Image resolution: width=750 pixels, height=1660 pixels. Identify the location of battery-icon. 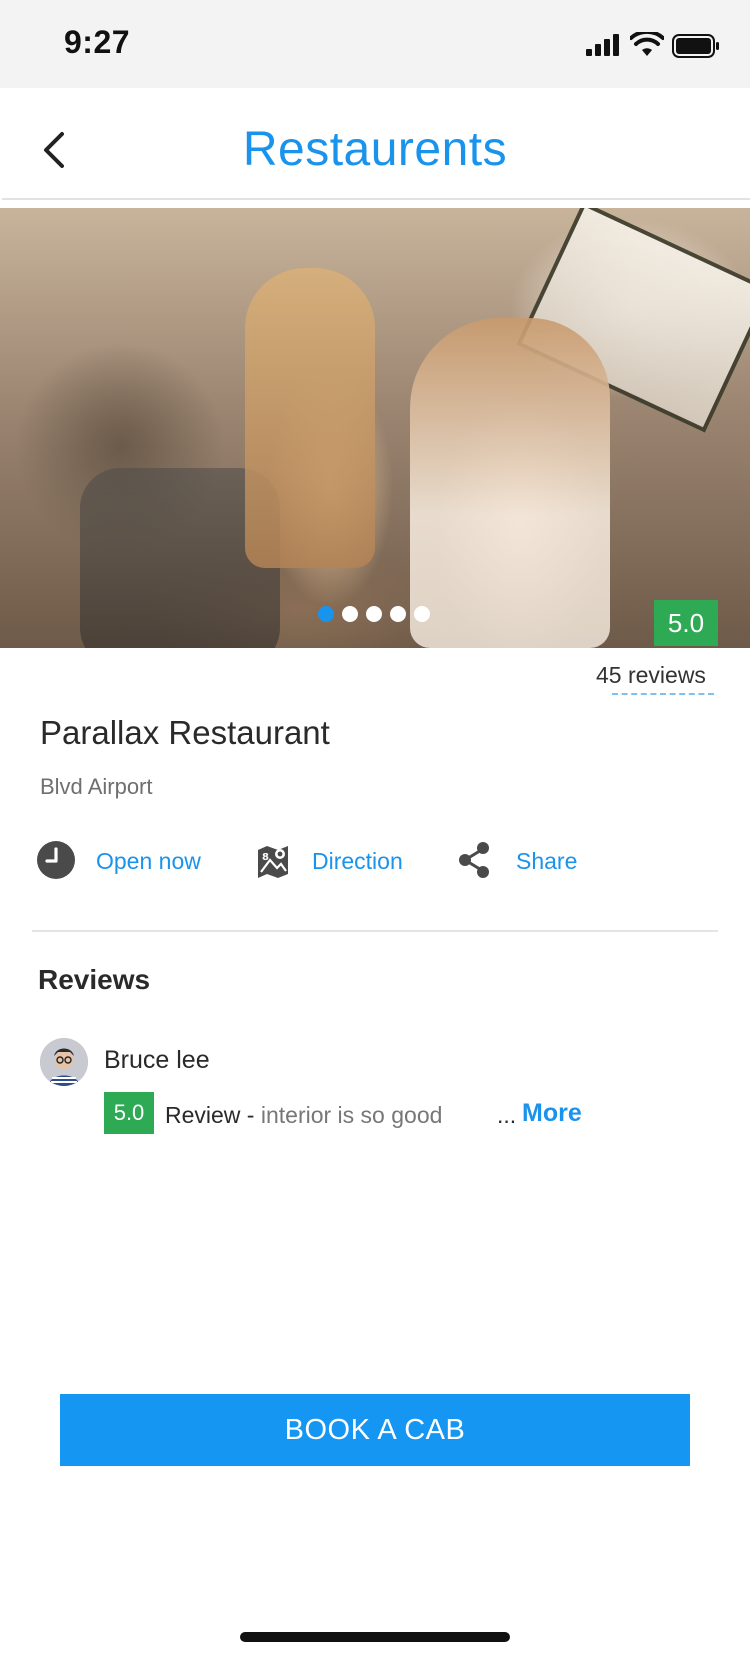
(695, 46).